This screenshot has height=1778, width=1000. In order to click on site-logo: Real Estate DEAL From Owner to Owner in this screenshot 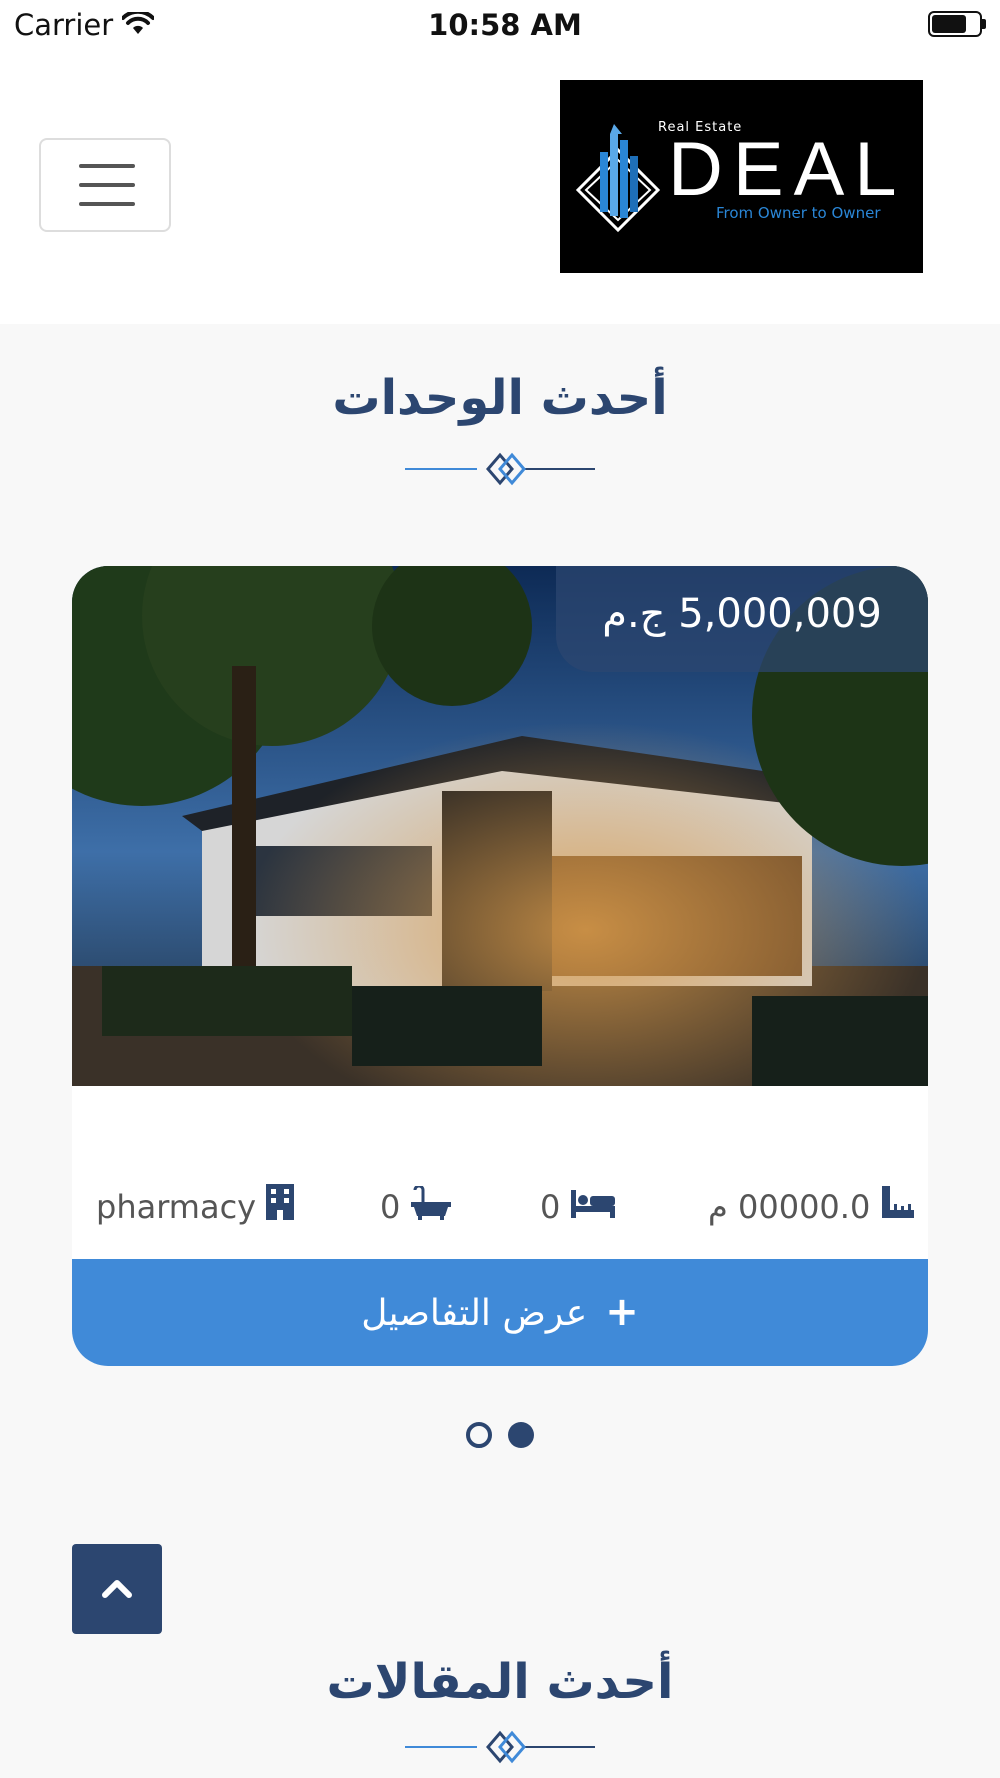, I will do `click(741, 176)`.